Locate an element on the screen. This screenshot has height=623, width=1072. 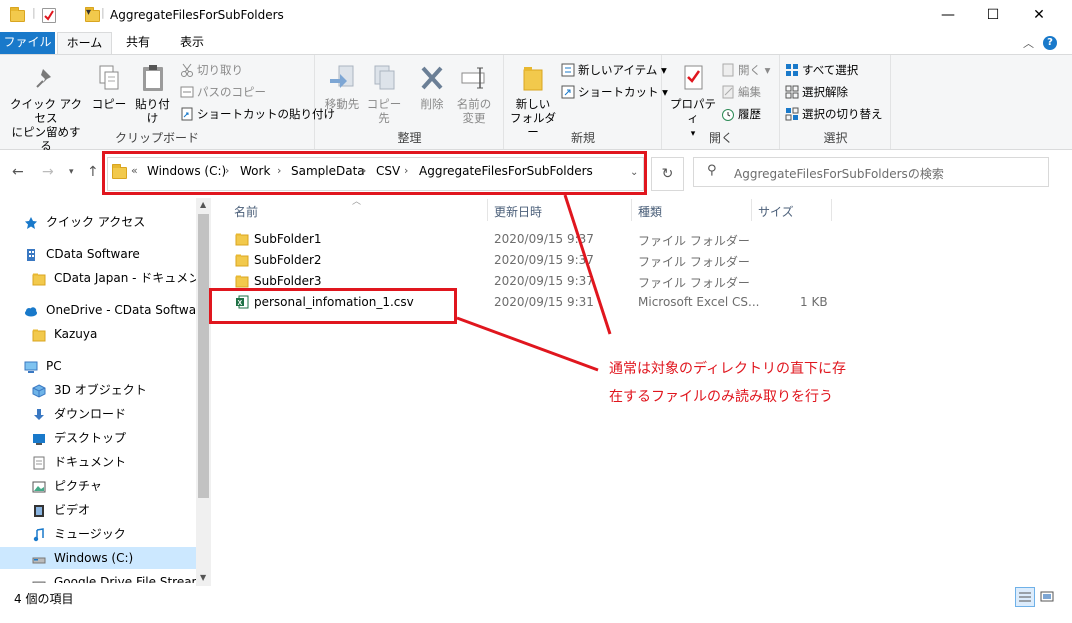
annotation-arrow-address is located at coordinates (587, 264).